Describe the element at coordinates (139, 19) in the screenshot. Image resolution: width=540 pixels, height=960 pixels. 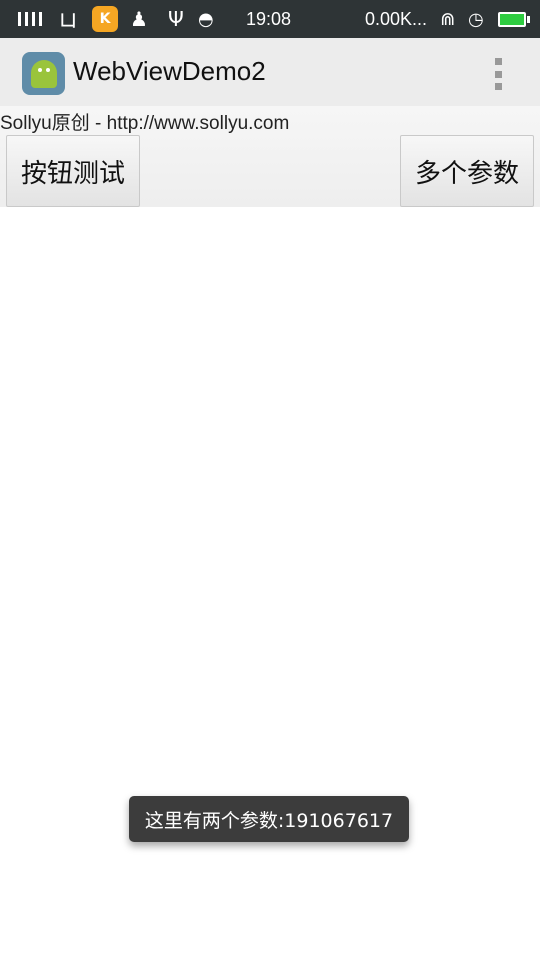
I see `qq-icon: ♟` at that location.